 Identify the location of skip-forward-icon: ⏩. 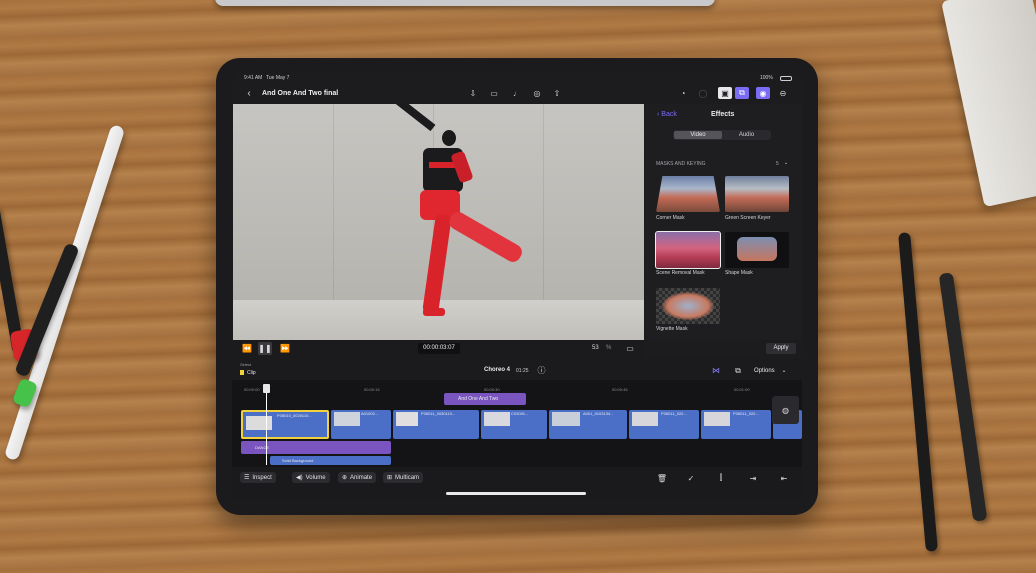
(285, 348).